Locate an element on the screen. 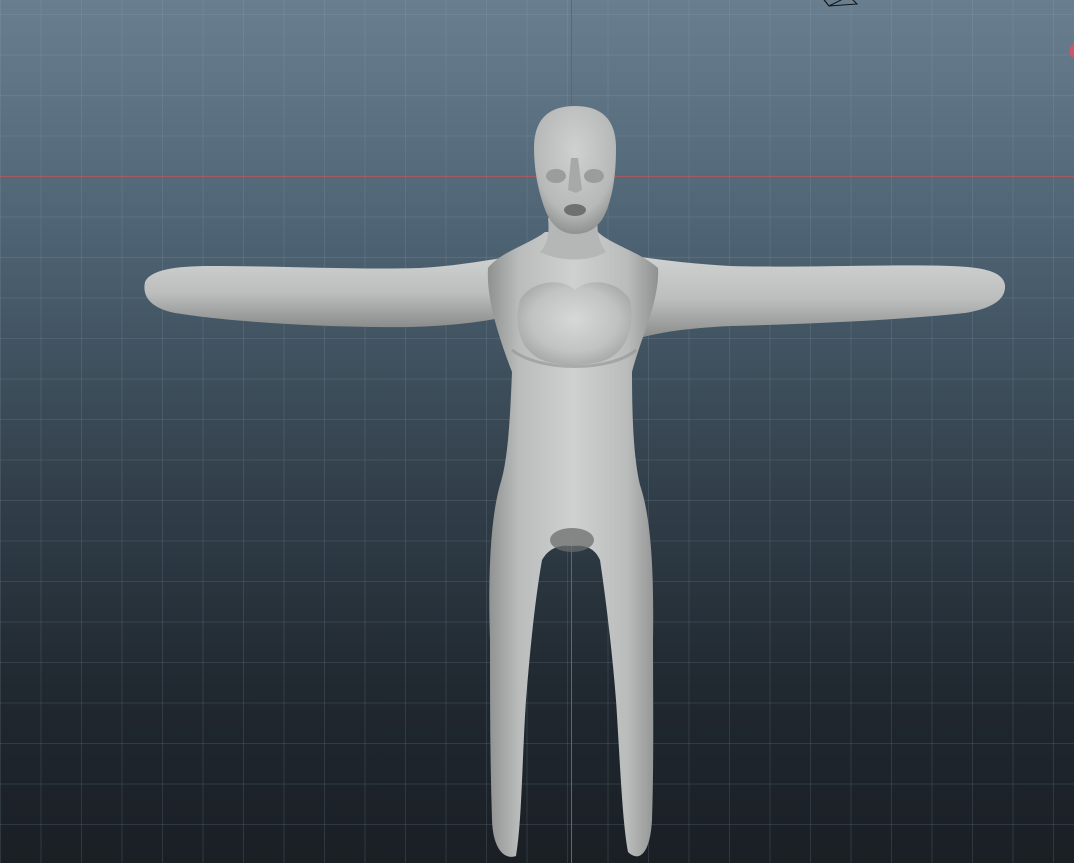 The height and width of the screenshot is (863, 1074). left-arm is located at coordinates (342, 290).